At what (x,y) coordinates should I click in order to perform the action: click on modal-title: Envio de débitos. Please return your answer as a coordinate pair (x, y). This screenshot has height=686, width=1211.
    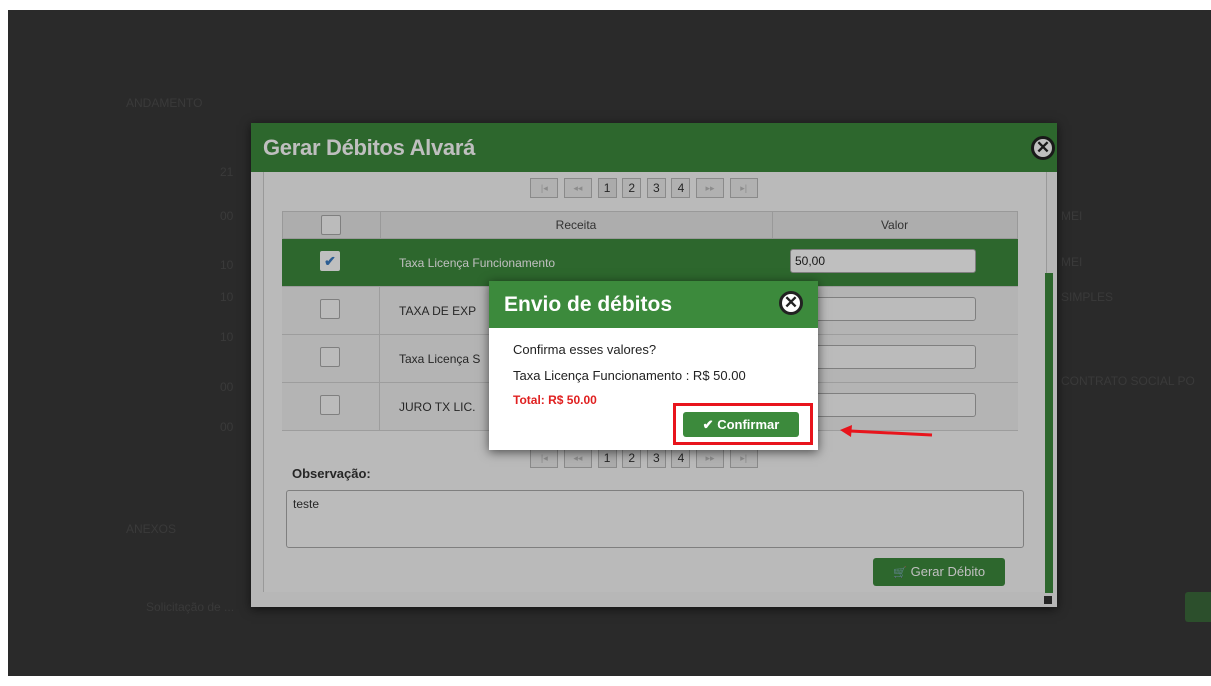
    Looking at the image, I should click on (588, 304).